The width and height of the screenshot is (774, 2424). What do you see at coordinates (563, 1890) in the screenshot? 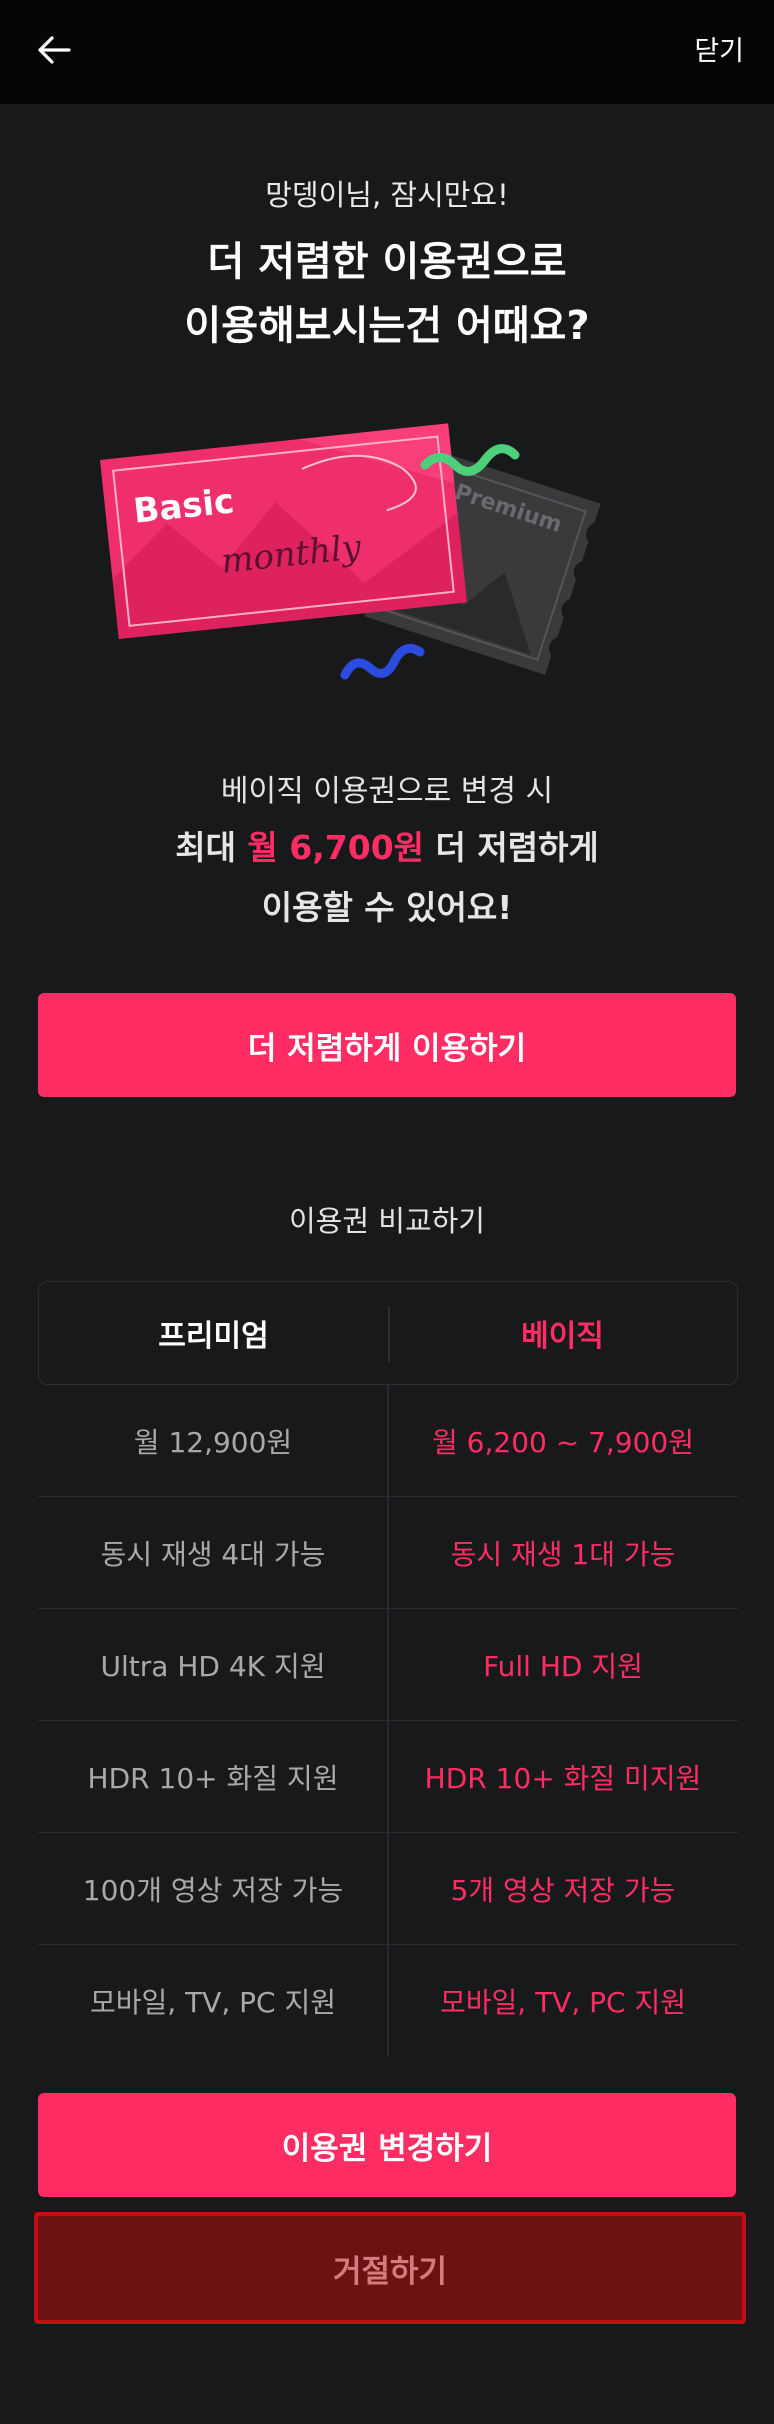
I see `basic-cell: 5개 영상 저장 가능` at bounding box center [563, 1890].